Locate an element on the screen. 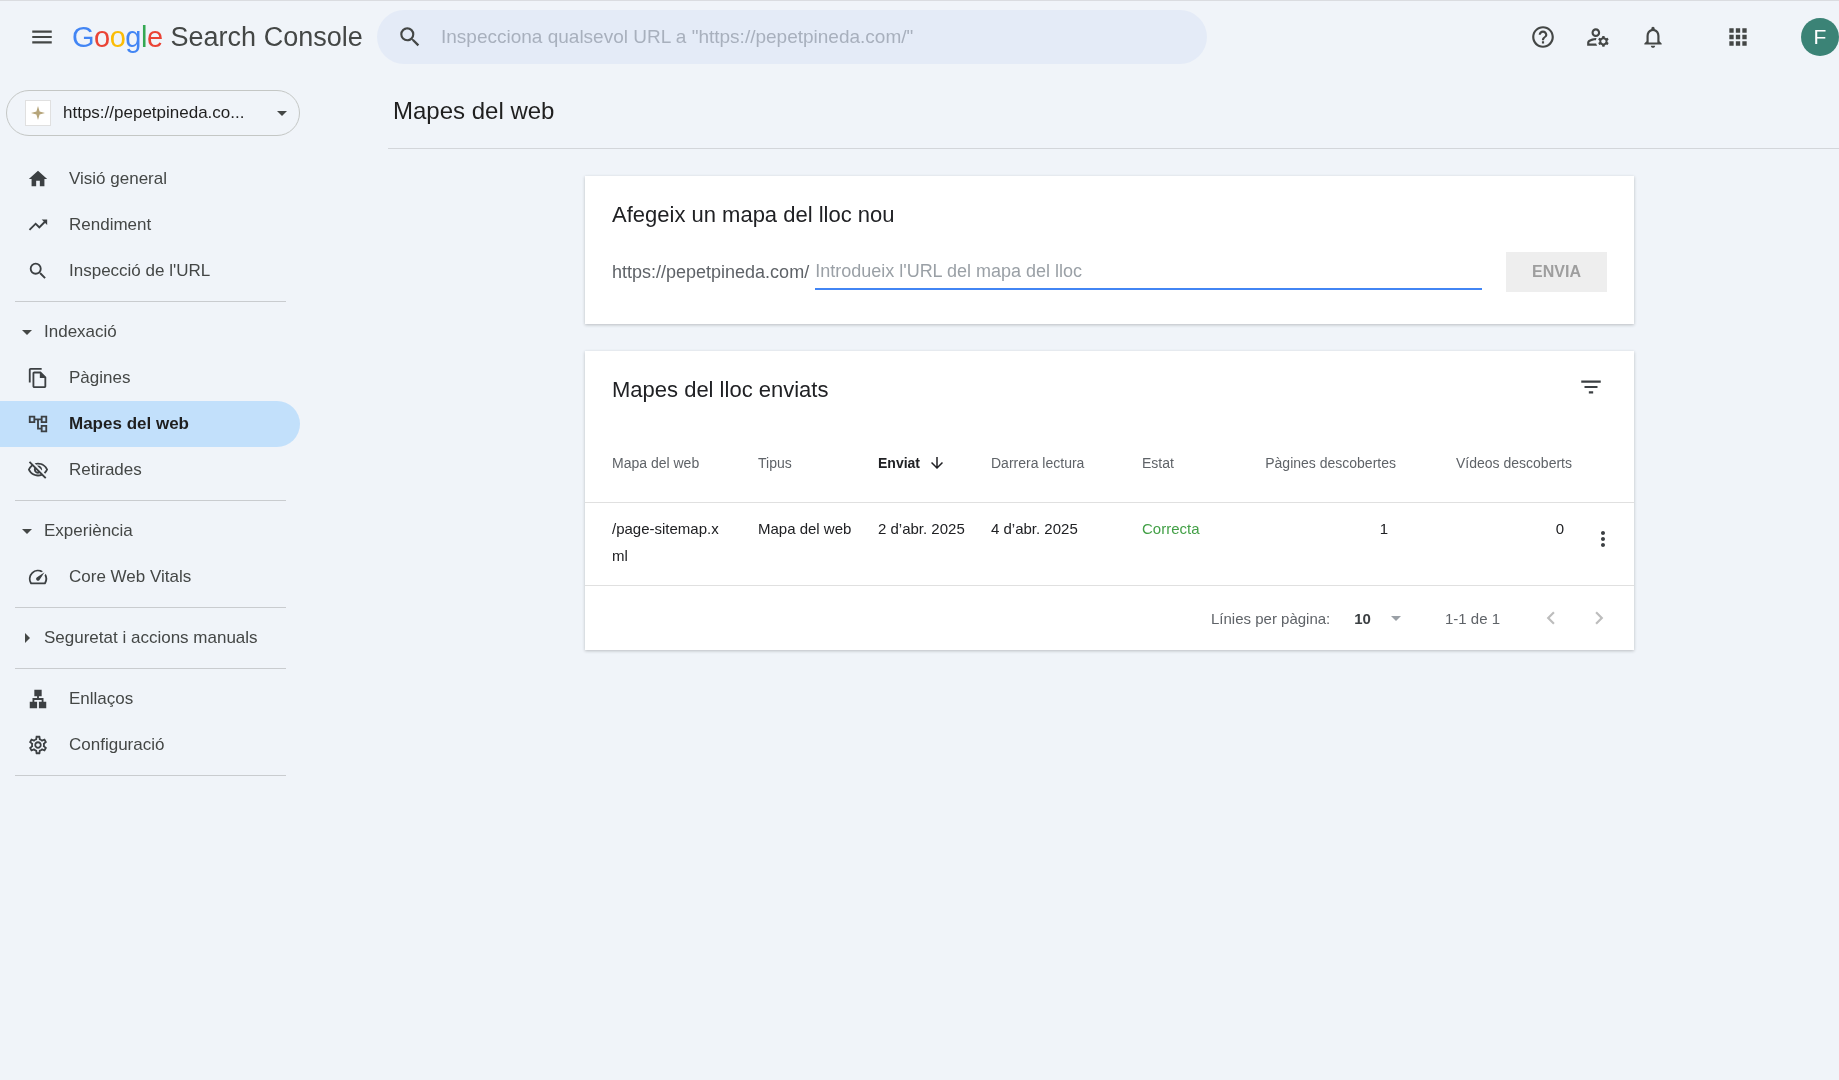  table-cell-text: /page-sitemap.xml is located at coordinates (666, 542).